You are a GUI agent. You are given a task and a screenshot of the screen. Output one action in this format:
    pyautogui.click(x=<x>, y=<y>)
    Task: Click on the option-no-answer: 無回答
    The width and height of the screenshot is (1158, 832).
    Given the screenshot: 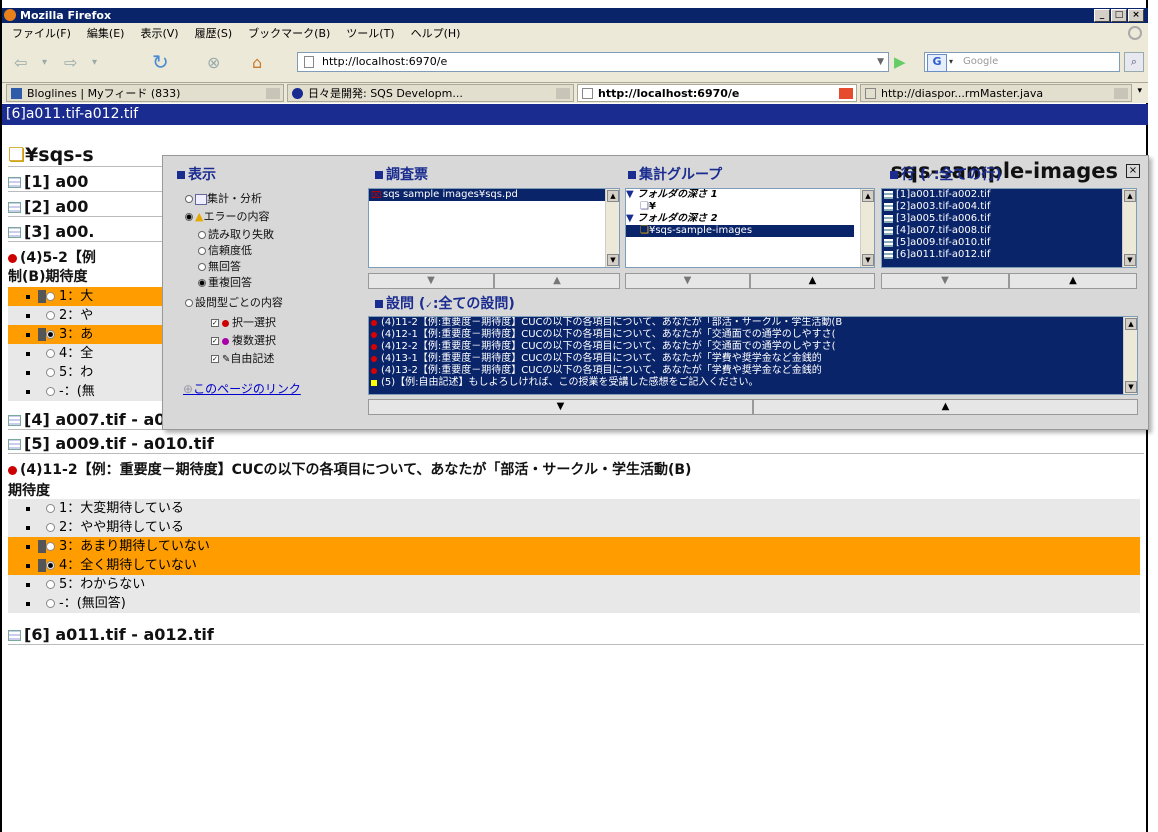 What is the action you would take?
    pyautogui.click(x=219, y=266)
    